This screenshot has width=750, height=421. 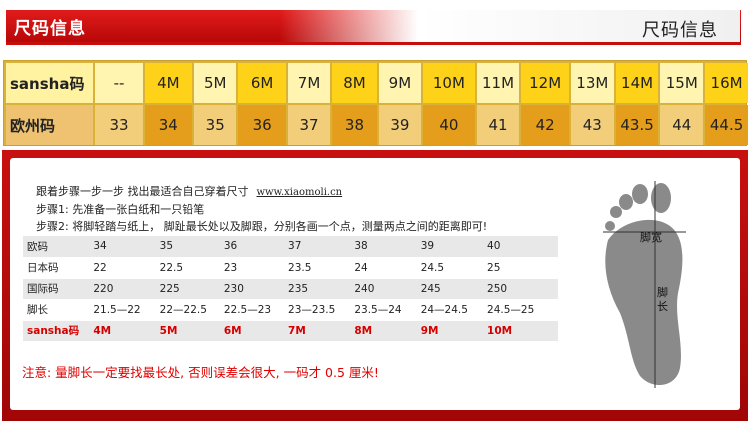 I want to click on reference-row-label: 国际码, so click(x=56, y=289).